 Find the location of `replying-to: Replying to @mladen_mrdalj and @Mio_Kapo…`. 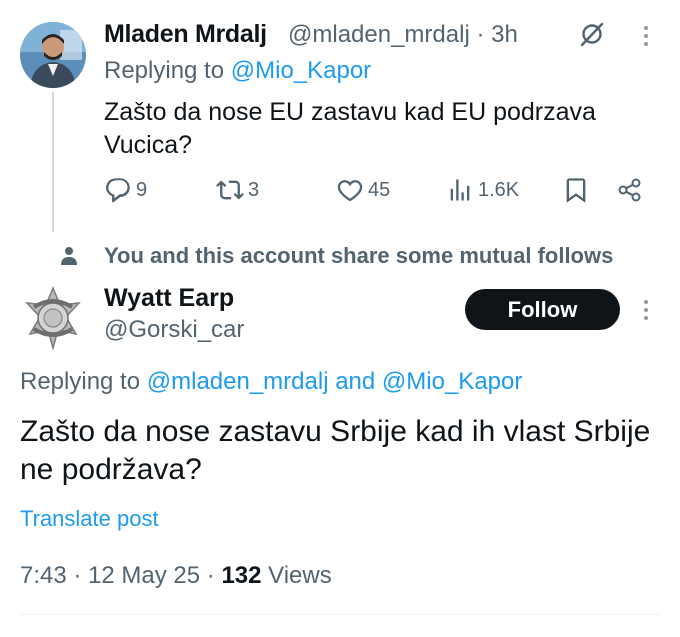

replying-to: Replying to @mladen_mrdalj and @Mio_Kapo… is located at coordinates (271, 382).